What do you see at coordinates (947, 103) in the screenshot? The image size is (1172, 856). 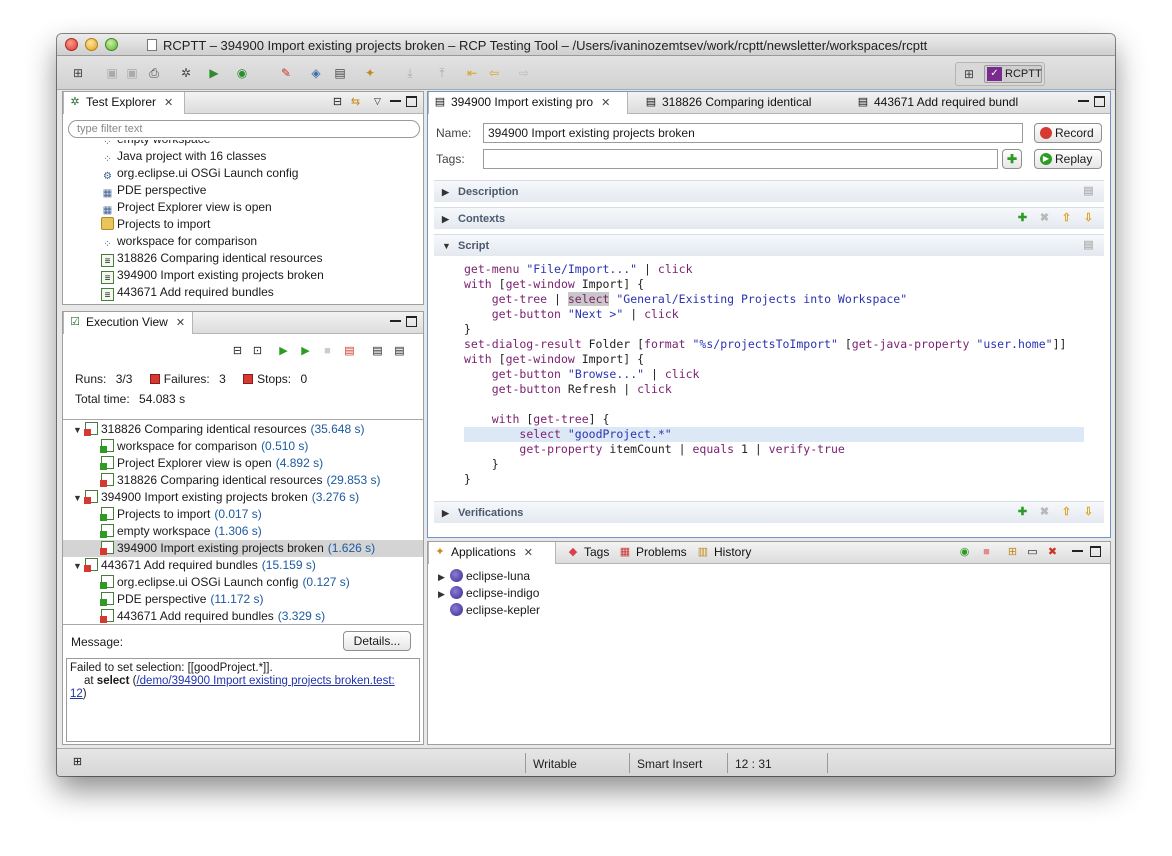 I see `tab-editor-443671: ▤ 443671 Add required bundl` at bounding box center [947, 103].